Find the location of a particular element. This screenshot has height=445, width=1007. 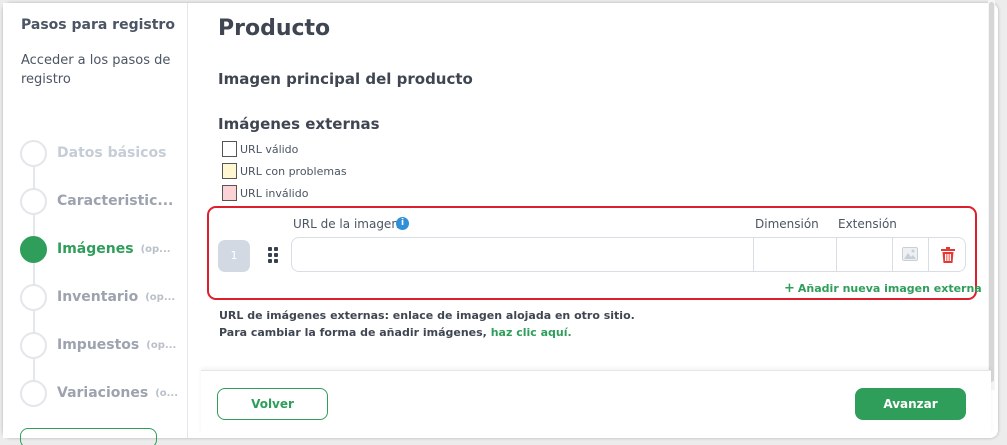

trash-icon is located at coordinates (948, 254).